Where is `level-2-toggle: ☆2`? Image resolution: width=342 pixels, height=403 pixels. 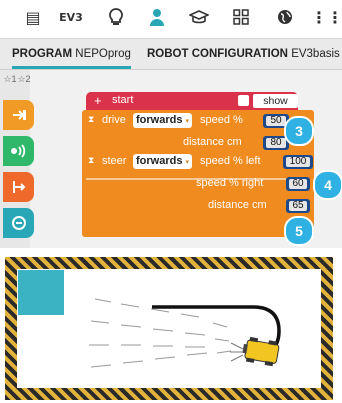 level-2-toggle: ☆2 is located at coordinates (24, 79).